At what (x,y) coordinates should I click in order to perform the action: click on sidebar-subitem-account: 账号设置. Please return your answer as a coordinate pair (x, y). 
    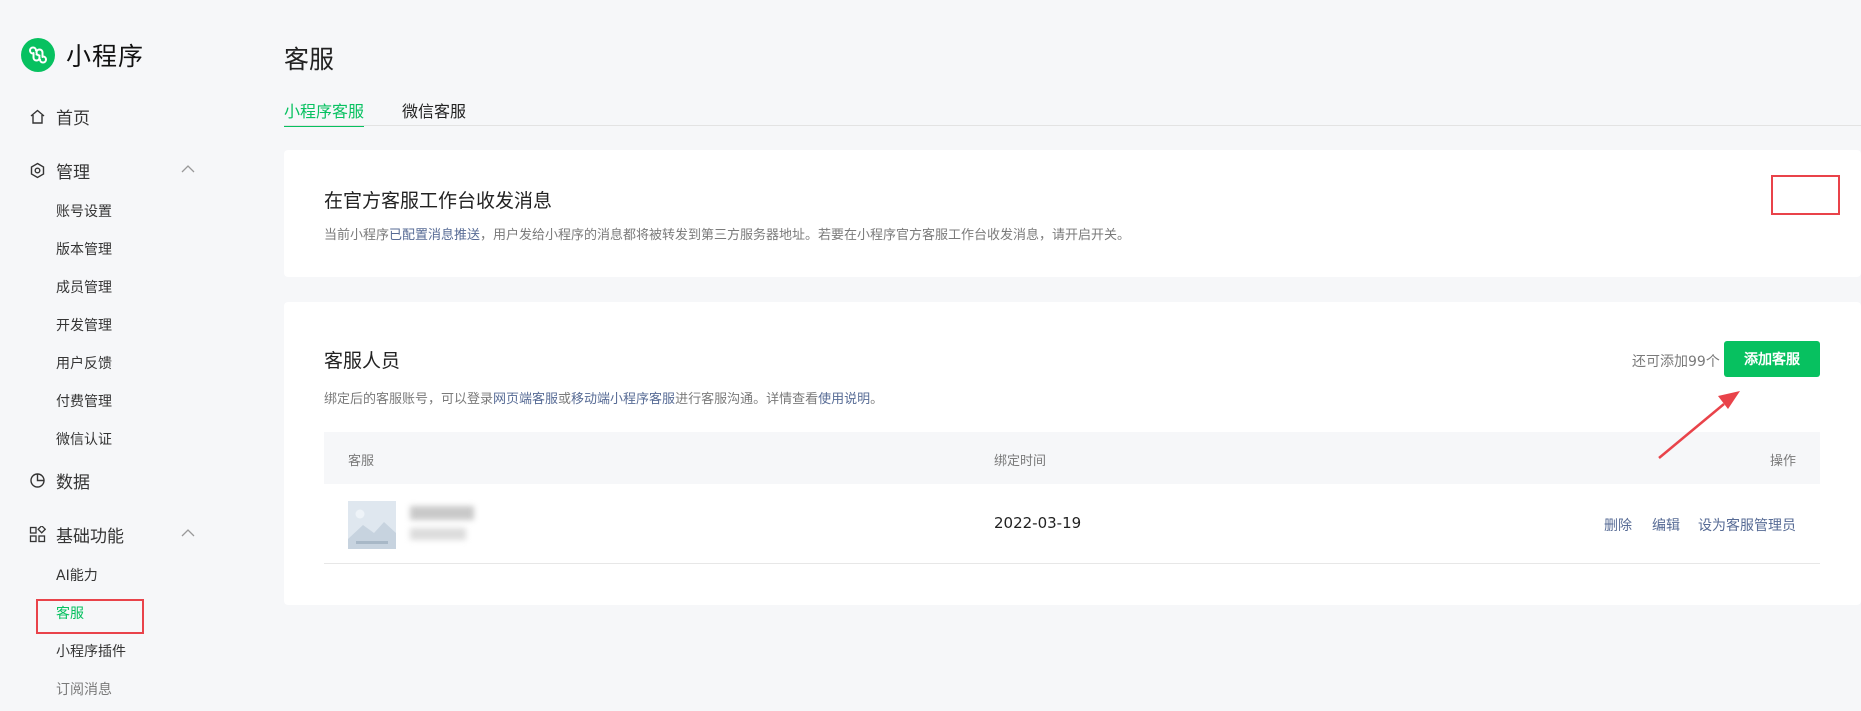
    Looking at the image, I should click on (84, 211).